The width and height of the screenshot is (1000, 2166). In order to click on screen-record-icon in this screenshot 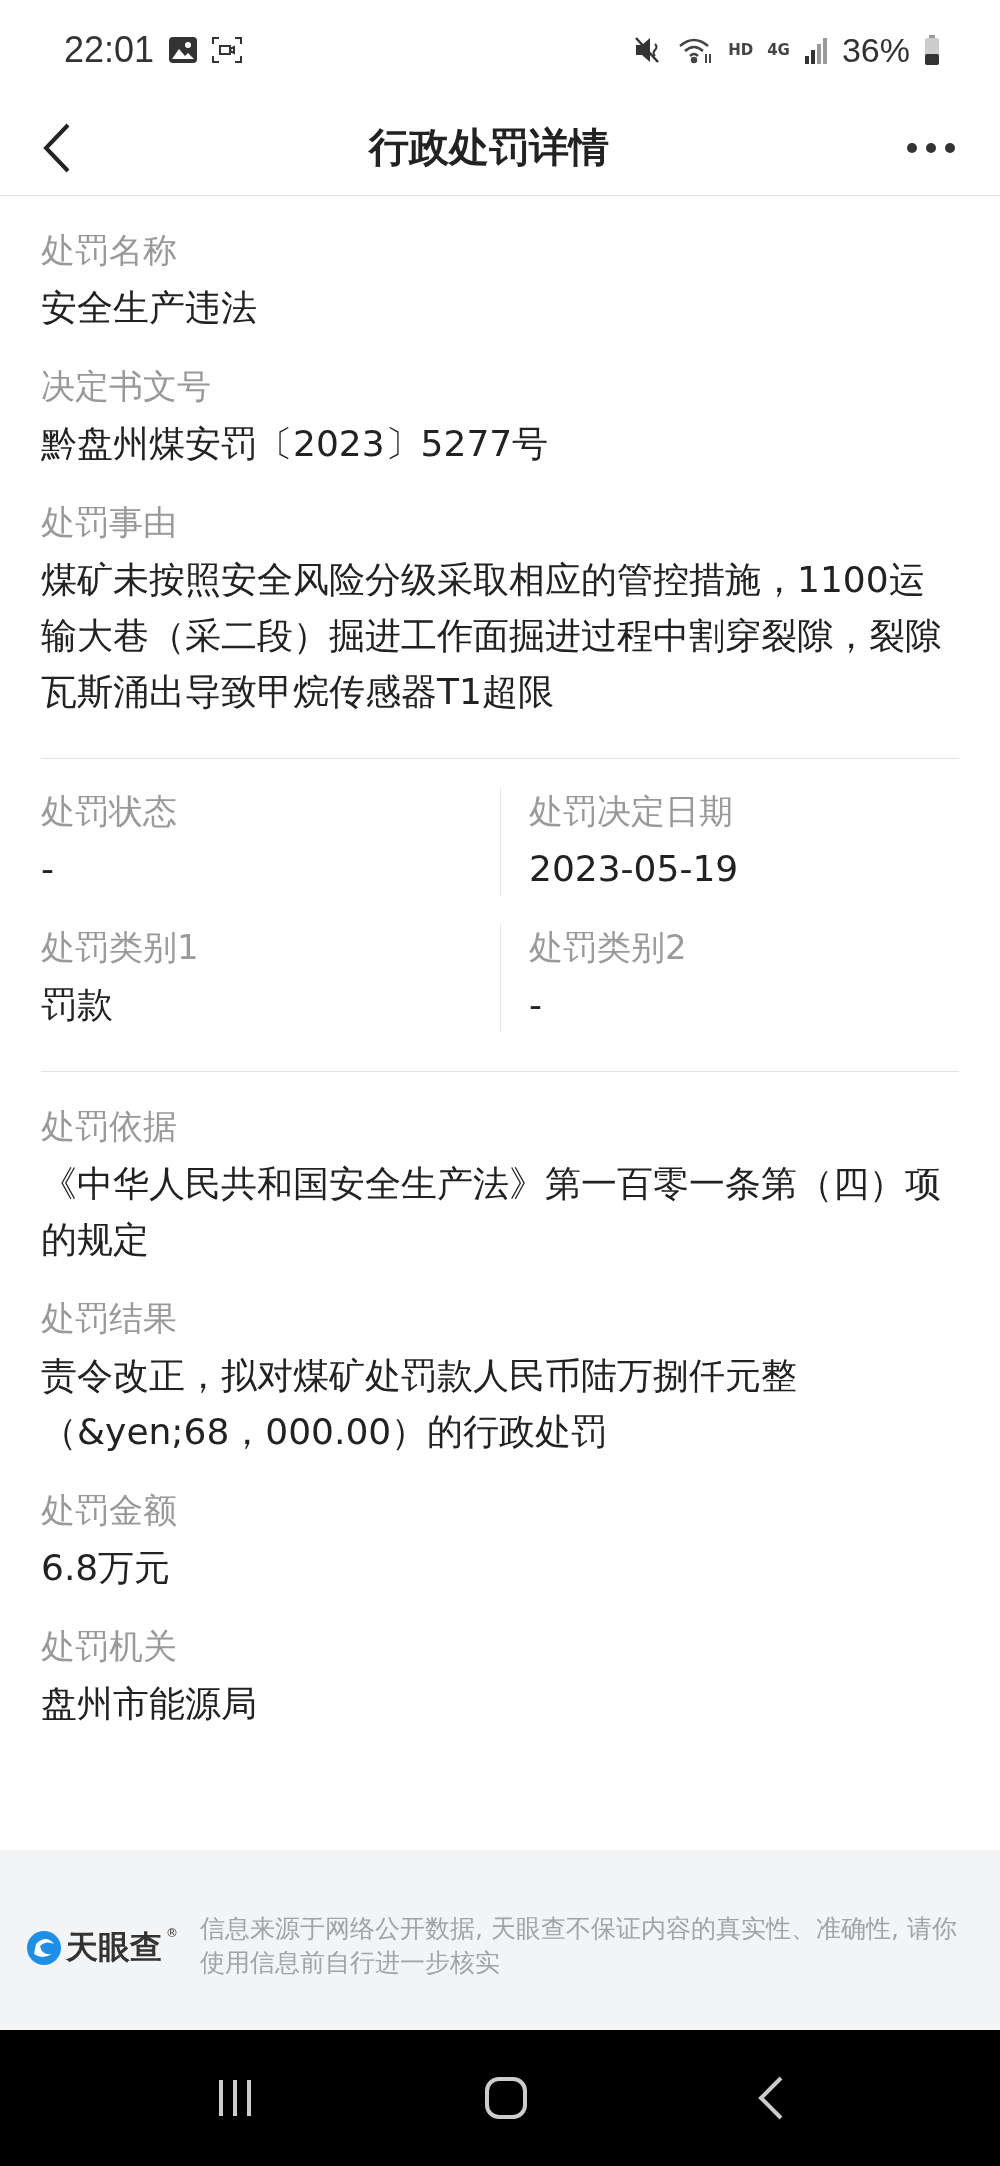, I will do `click(227, 50)`.